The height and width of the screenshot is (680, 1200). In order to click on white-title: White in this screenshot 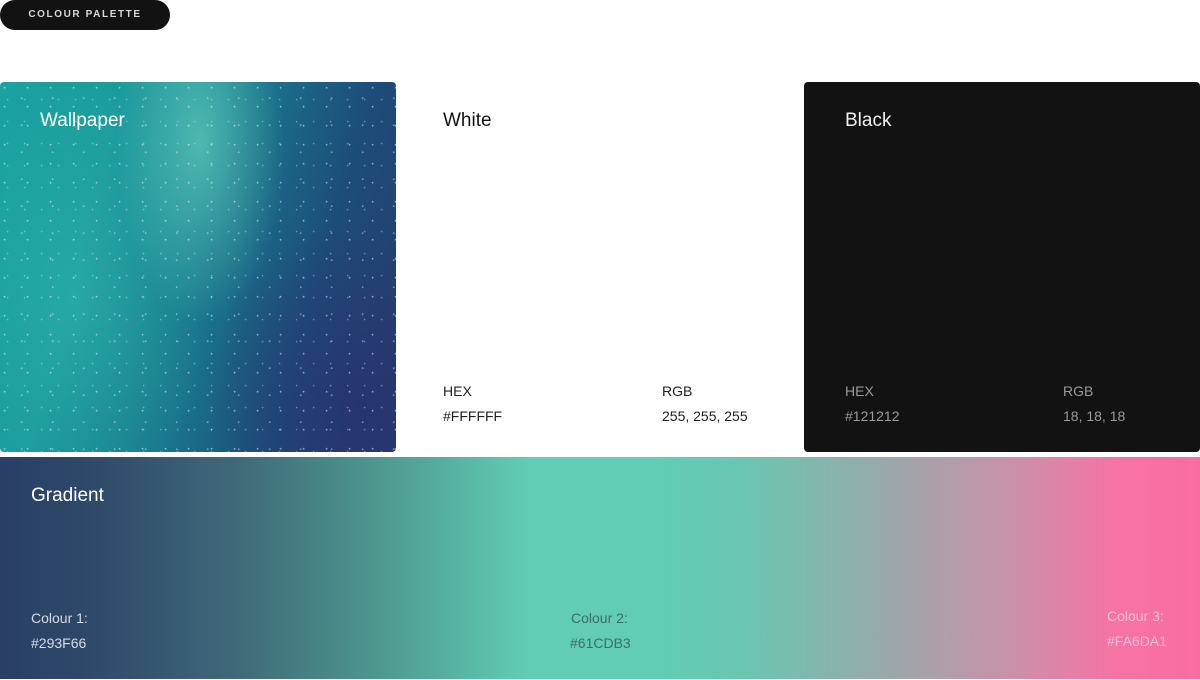, I will do `click(467, 120)`.